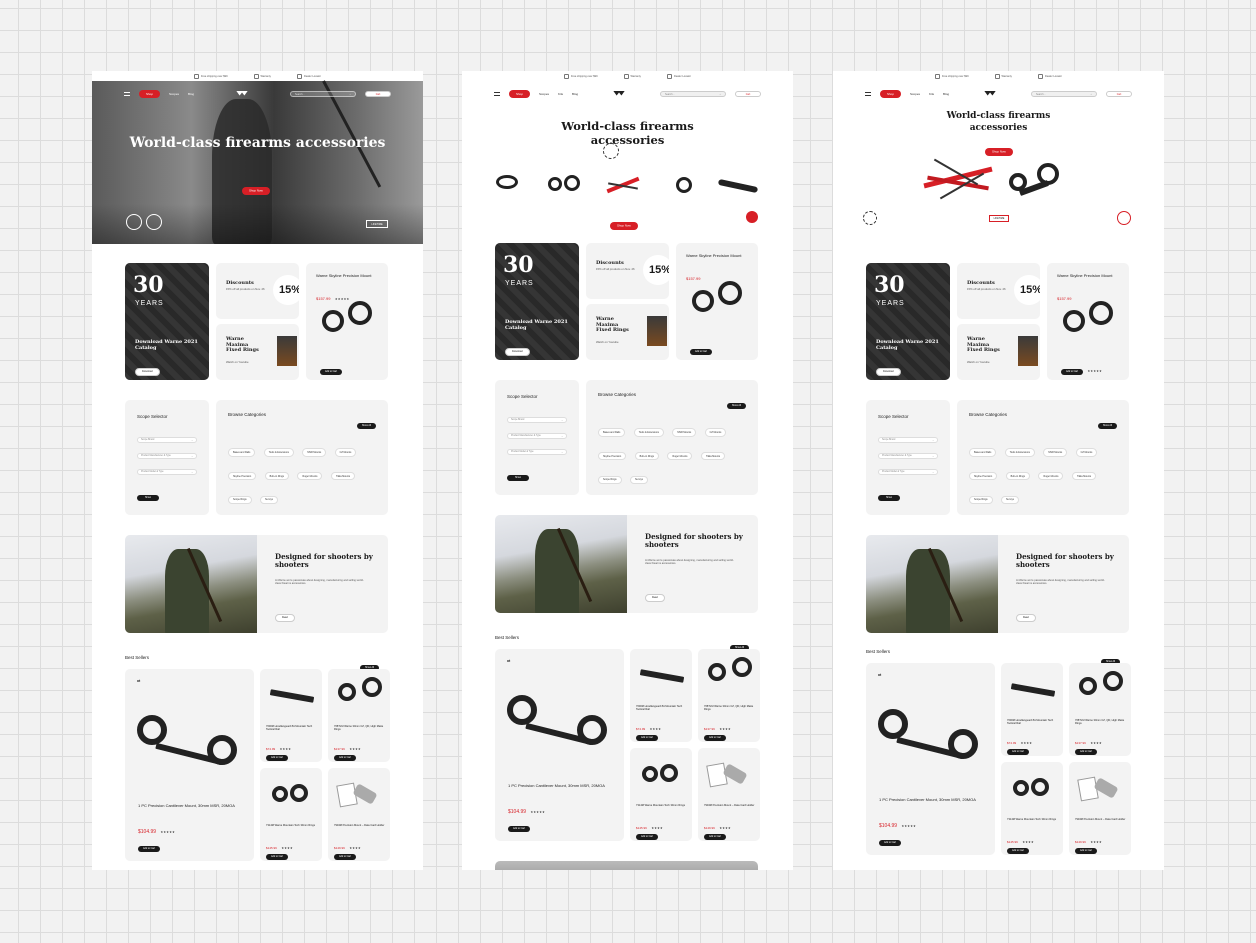 This screenshot has width=1256, height=943. Describe the element at coordinates (610, 479) in the screenshot. I see `category-chip: Scope Rings` at that location.